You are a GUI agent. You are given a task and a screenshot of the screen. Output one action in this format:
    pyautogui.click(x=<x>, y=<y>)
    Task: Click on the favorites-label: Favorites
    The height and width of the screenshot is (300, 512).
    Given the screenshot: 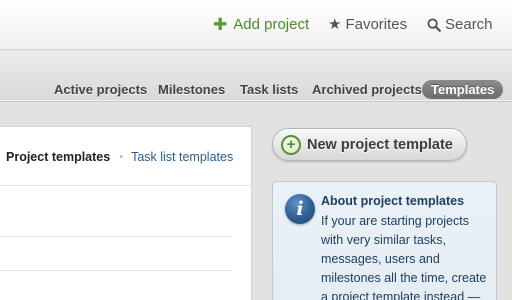 What is the action you would take?
    pyautogui.click(x=376, y=24)
    